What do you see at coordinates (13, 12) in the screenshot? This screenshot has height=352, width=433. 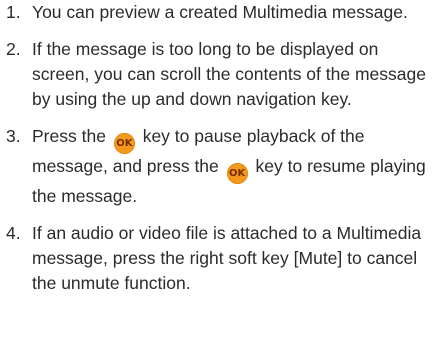 I see `step-number: 1.` at bounding box center [13, 12].